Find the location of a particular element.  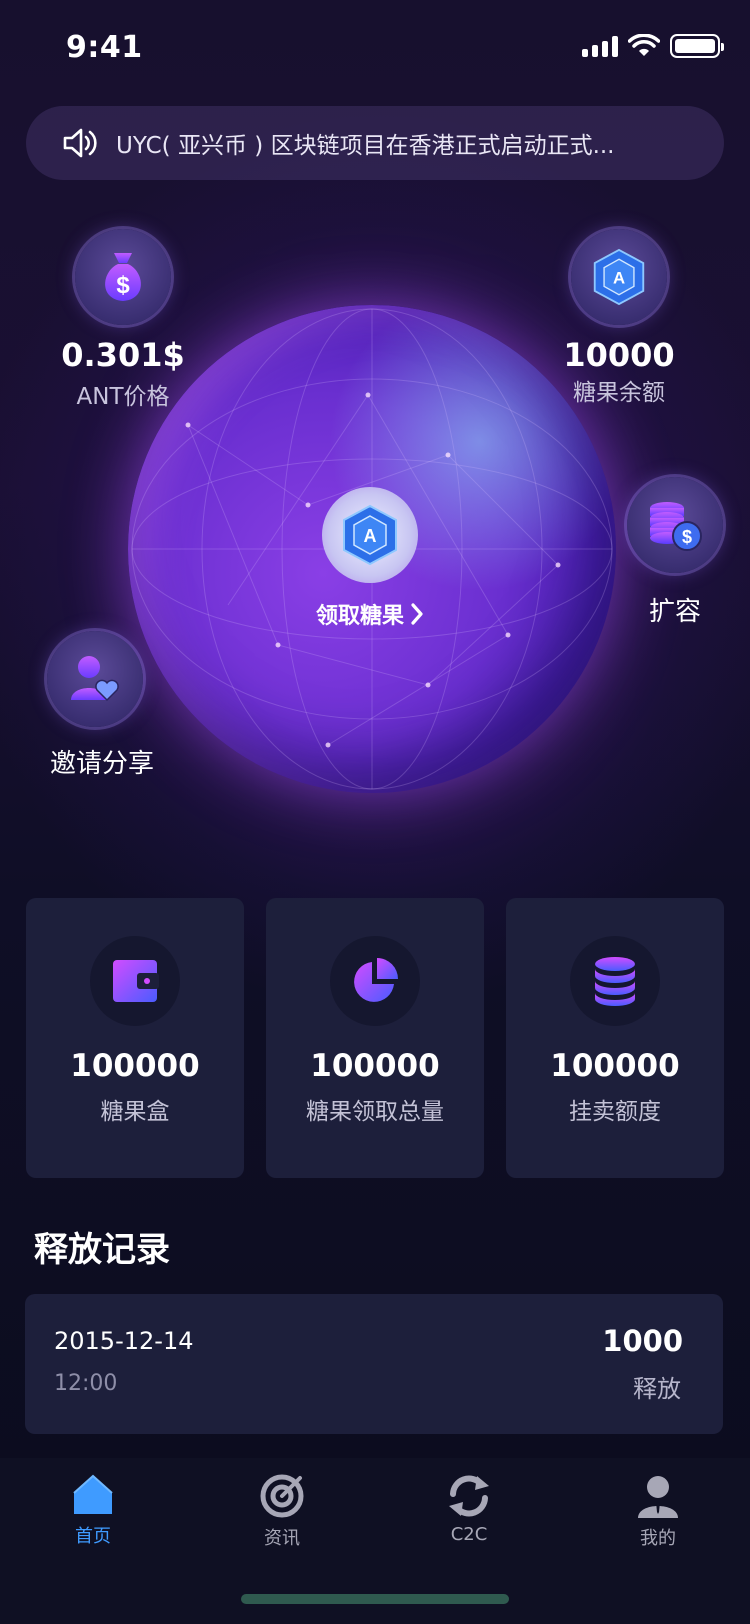

claim-candy-link: 领取糖果 is located at coordinates (370, 614).